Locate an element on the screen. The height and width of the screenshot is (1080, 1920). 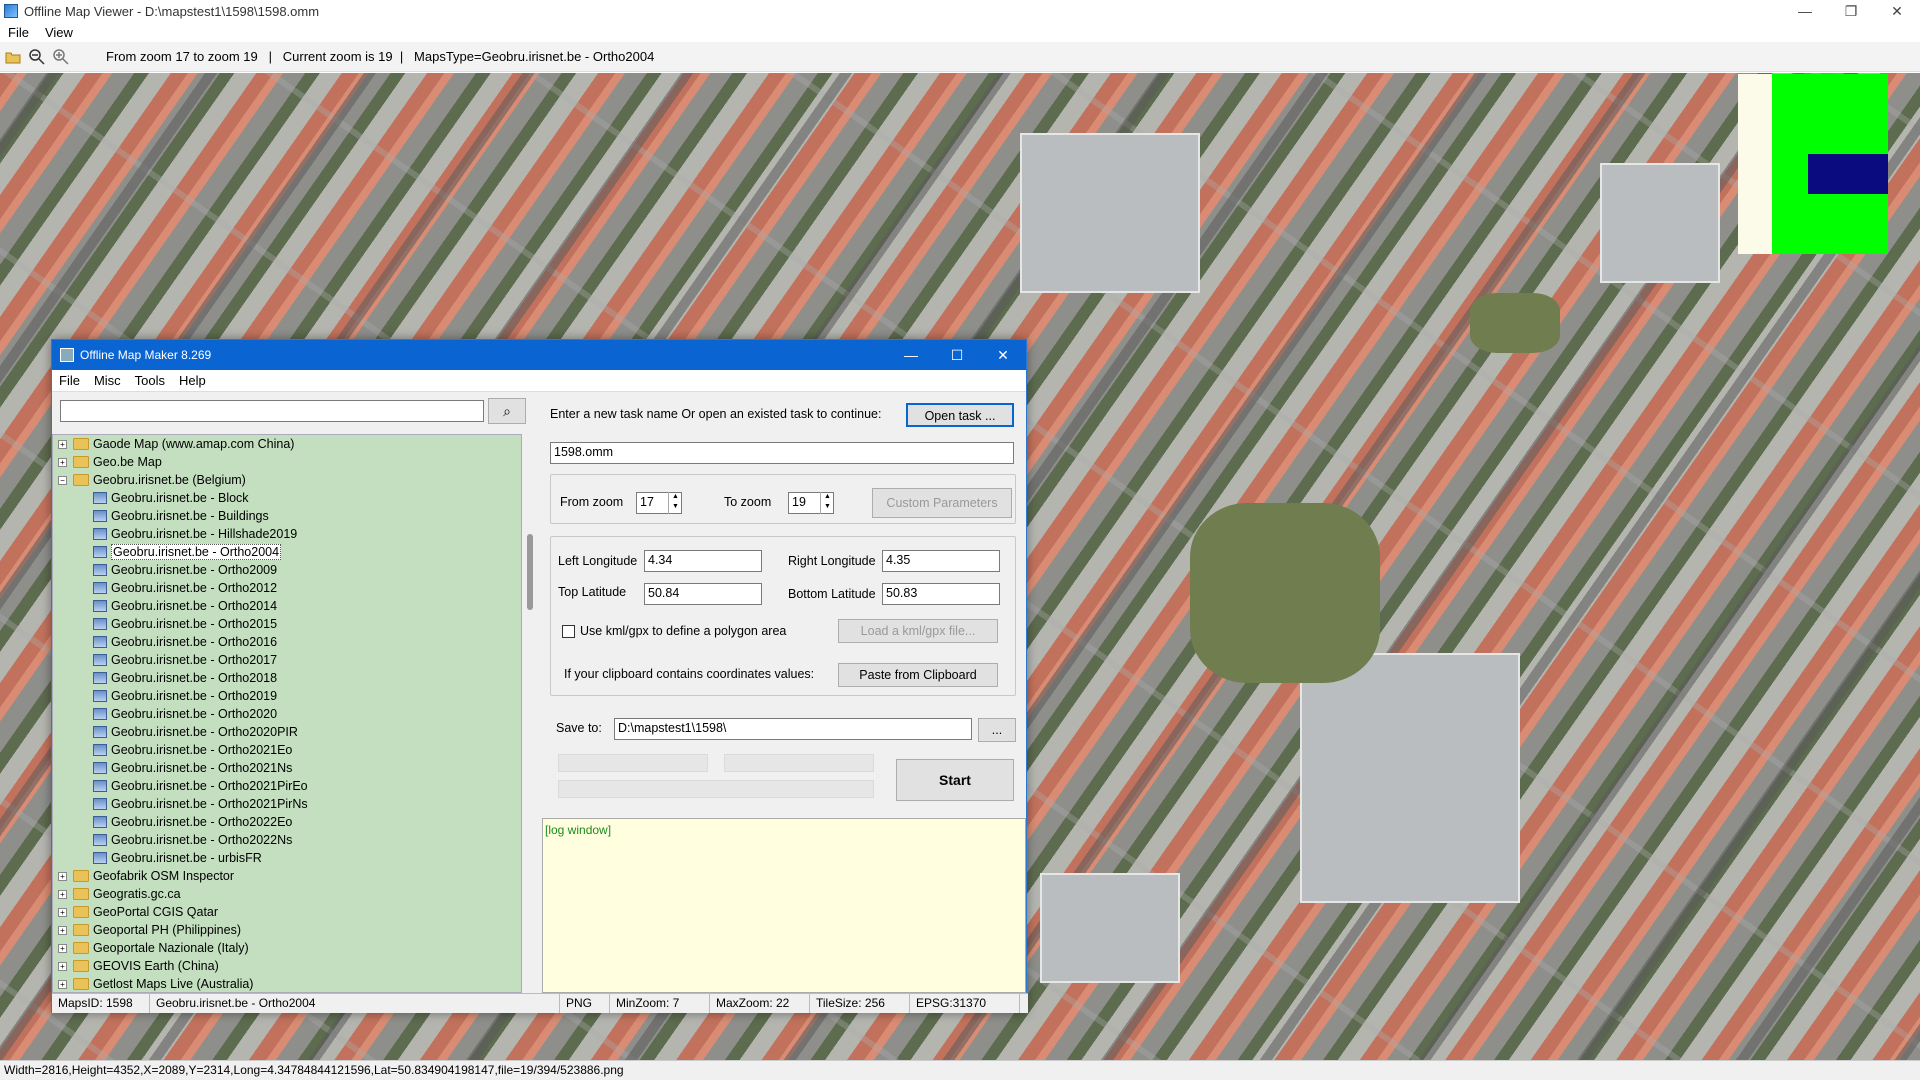
save-to-input: D:\mapstest1\1598\ is located at coordinates (793, 729).